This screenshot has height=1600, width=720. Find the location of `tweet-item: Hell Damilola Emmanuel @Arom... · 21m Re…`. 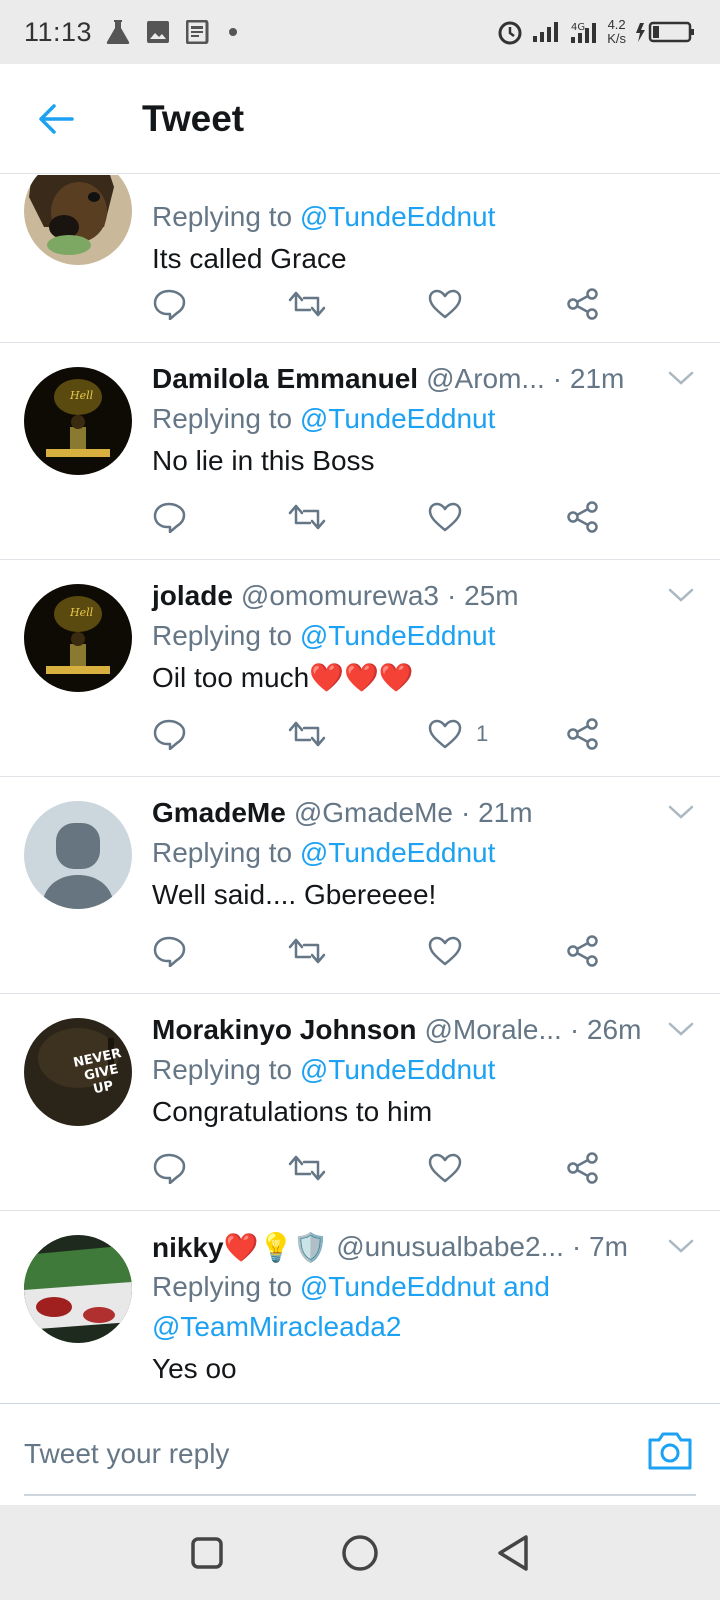

tweet-item: Hell Damilola Emmanuel @Arom... · 21m Re… is located at coordinates (360, 451).